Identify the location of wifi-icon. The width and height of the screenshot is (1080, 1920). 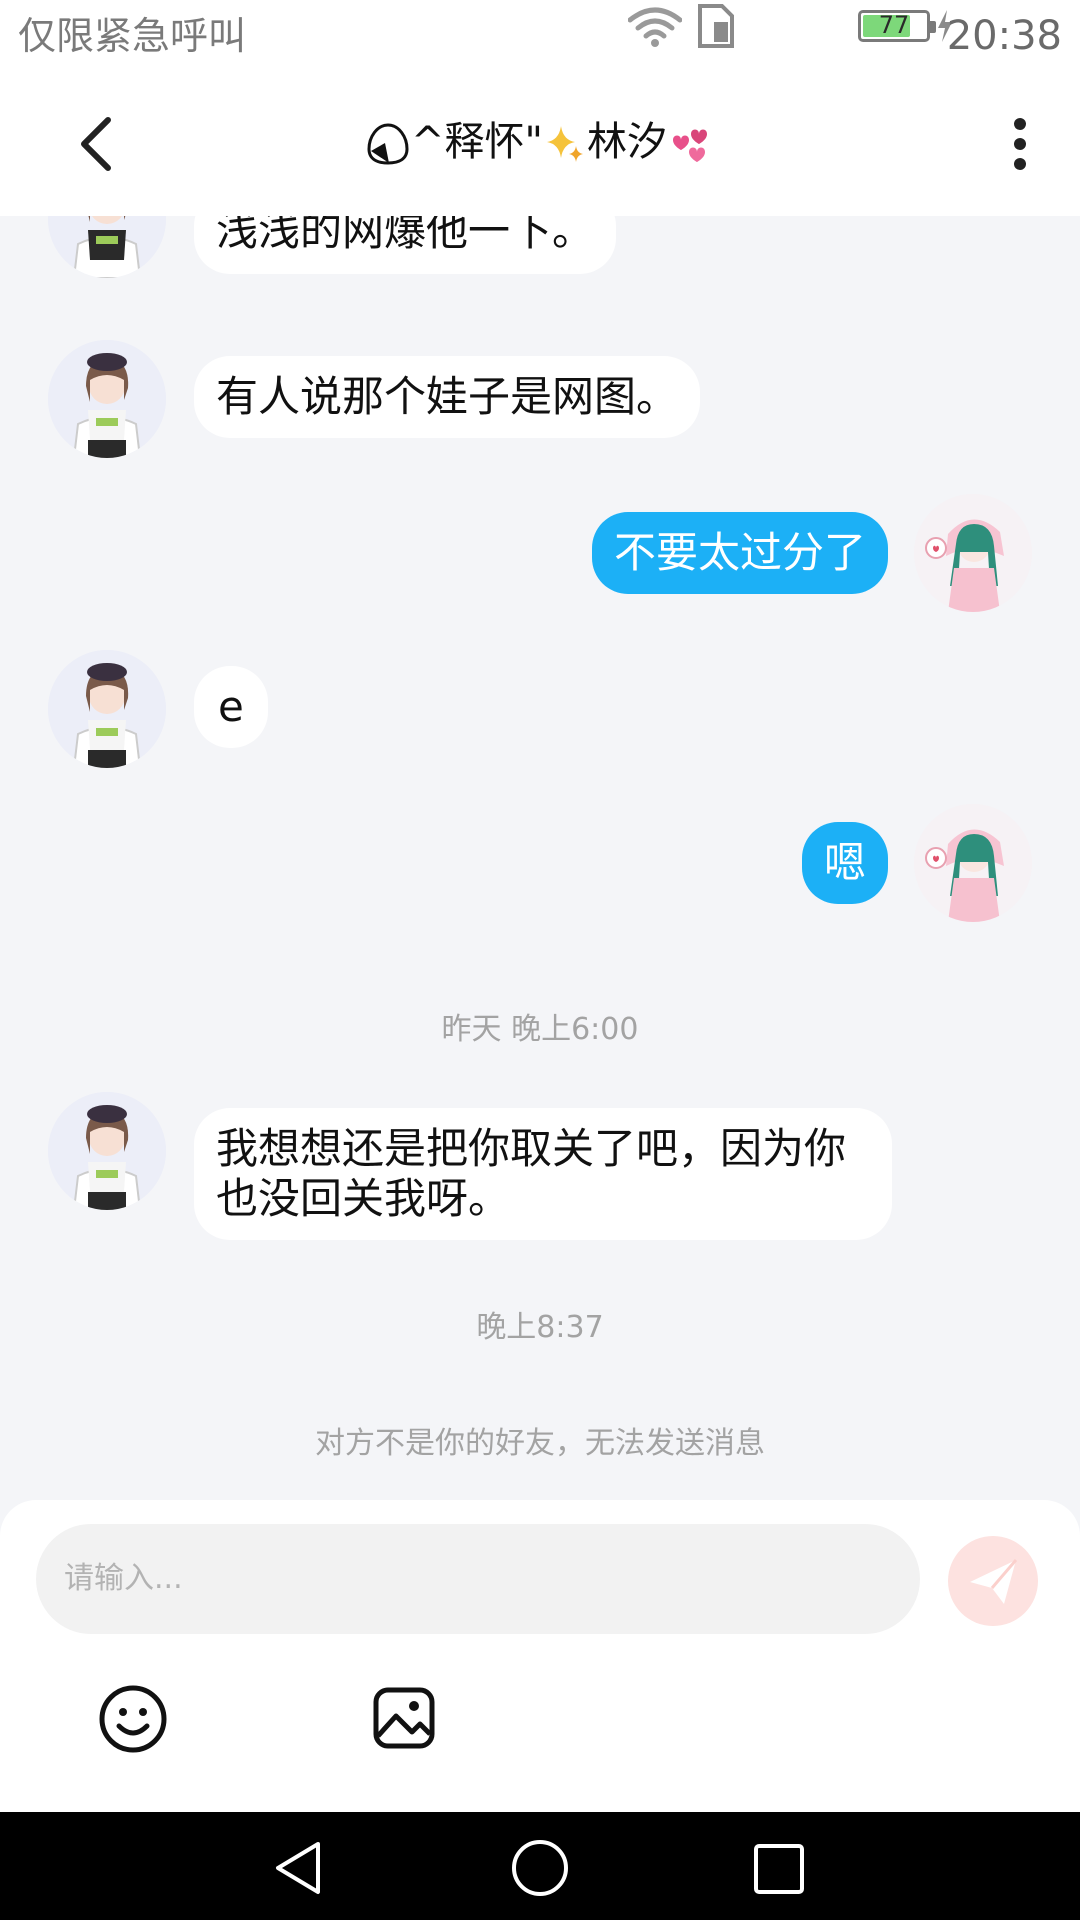
(655, 27).